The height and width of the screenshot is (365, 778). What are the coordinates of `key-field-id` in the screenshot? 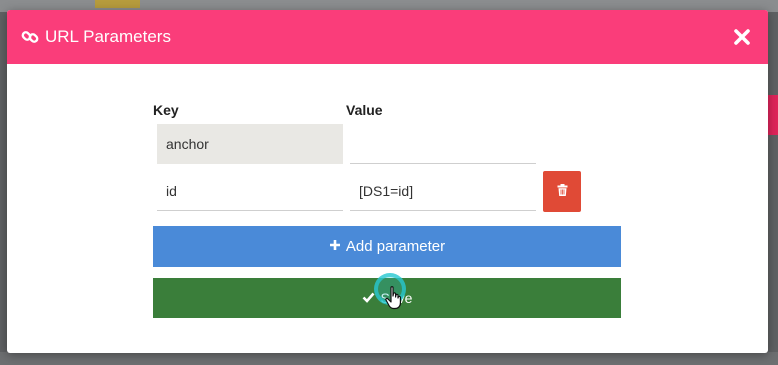 It's located at (250, 191).